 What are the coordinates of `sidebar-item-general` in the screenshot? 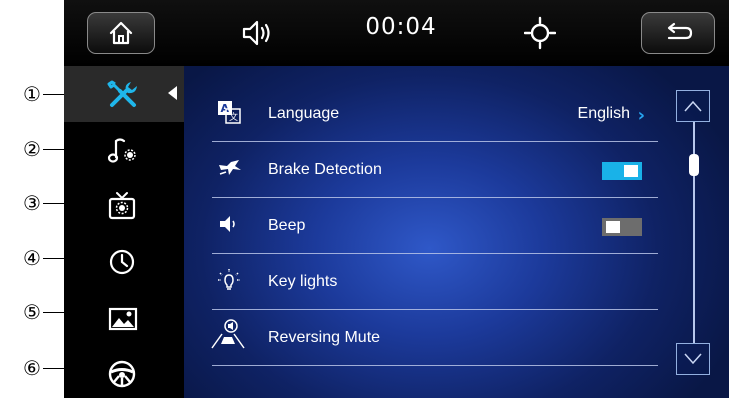 It's located at (124, 94).